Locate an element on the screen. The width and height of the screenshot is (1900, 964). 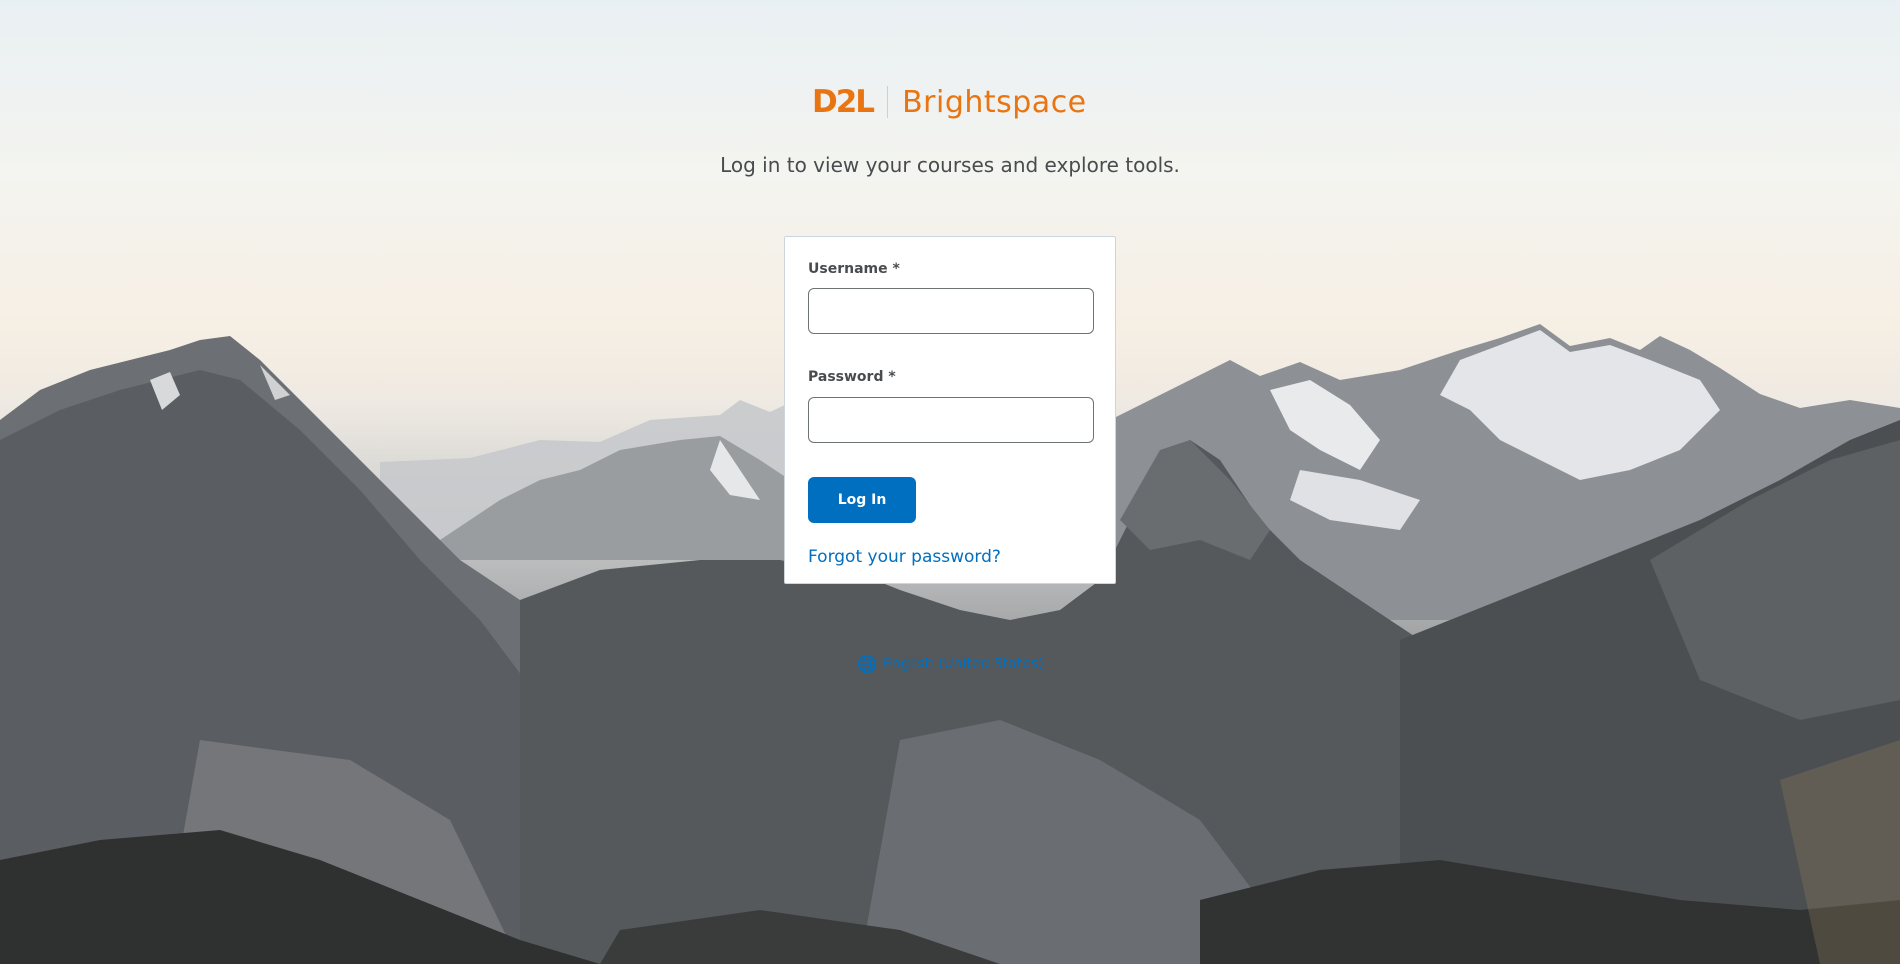
brightspace-logo: D2L Brightspace is located at coordinates (949, 102).